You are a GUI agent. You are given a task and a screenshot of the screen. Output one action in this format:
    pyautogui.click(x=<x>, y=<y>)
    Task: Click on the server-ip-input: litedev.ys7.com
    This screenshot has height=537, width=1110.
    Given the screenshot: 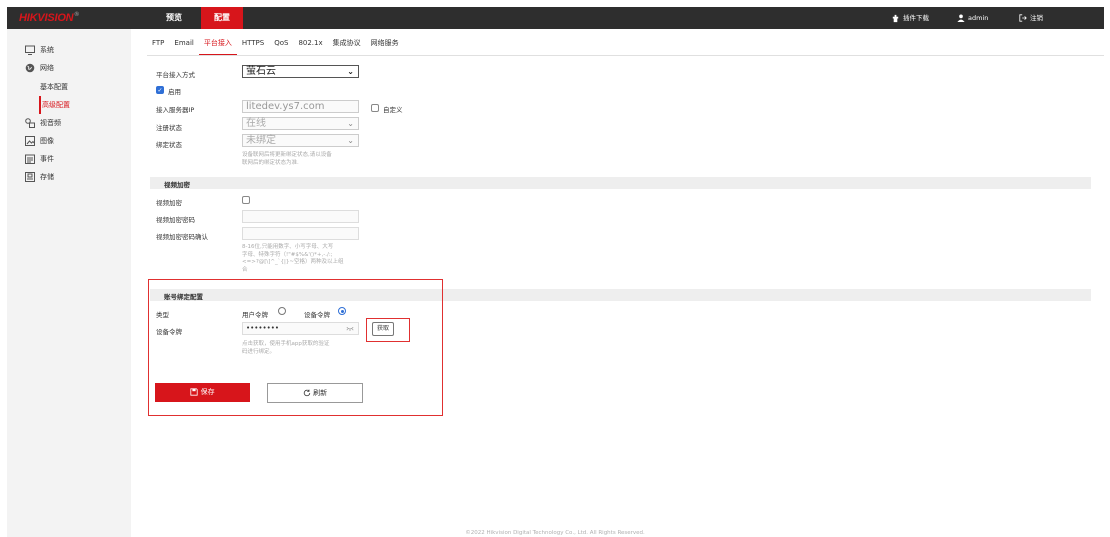 What is the action you would take?
    pyautogui.click(x=300, y=106)
    